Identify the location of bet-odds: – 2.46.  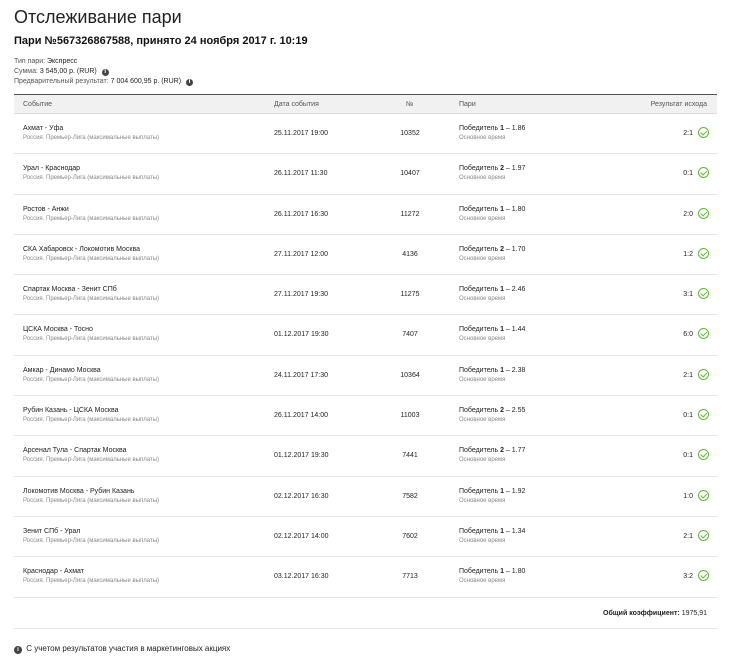
(514, 290).